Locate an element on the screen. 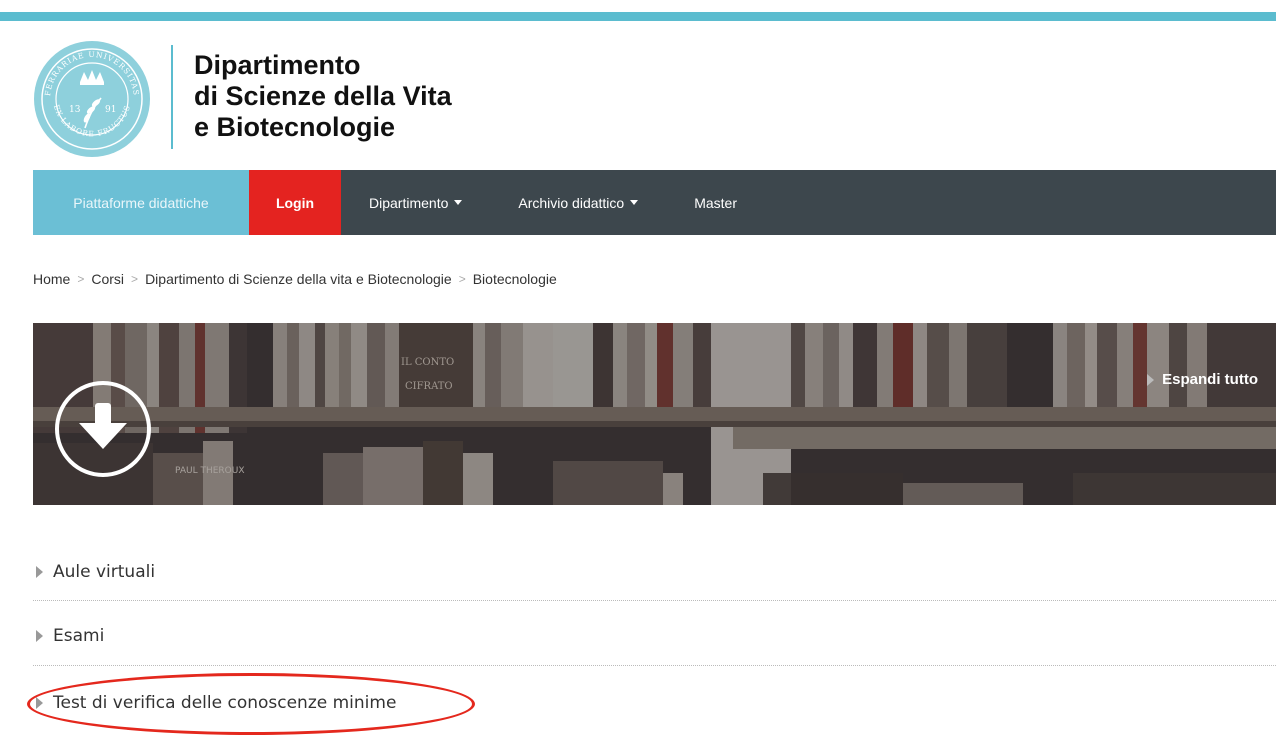 This screenshot has width=1276, height=735. download-circle-icon is located at coordinates (103, 429).